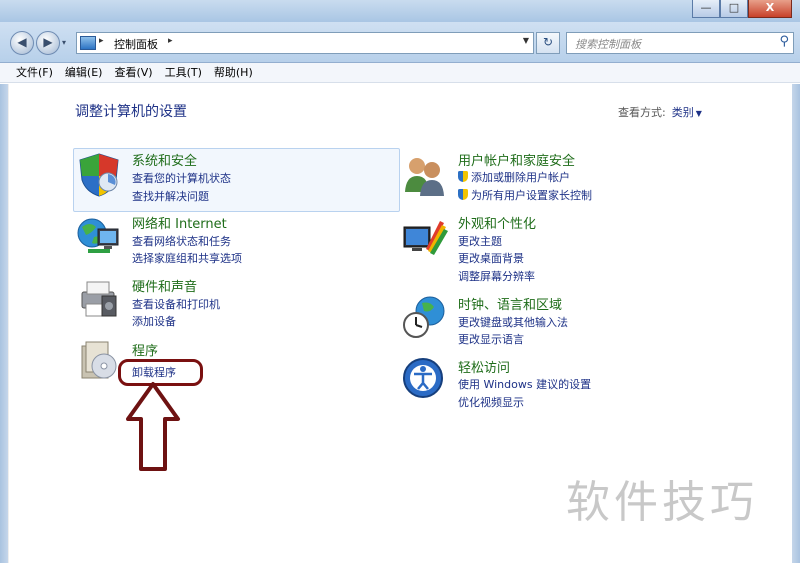 The height and width of the screenshot is (563, 800). What do you see at coordinates (491, 402) in the screenshot?
I see `link-optimize-display: 优化视频显示` at bounding box center [491, 402].